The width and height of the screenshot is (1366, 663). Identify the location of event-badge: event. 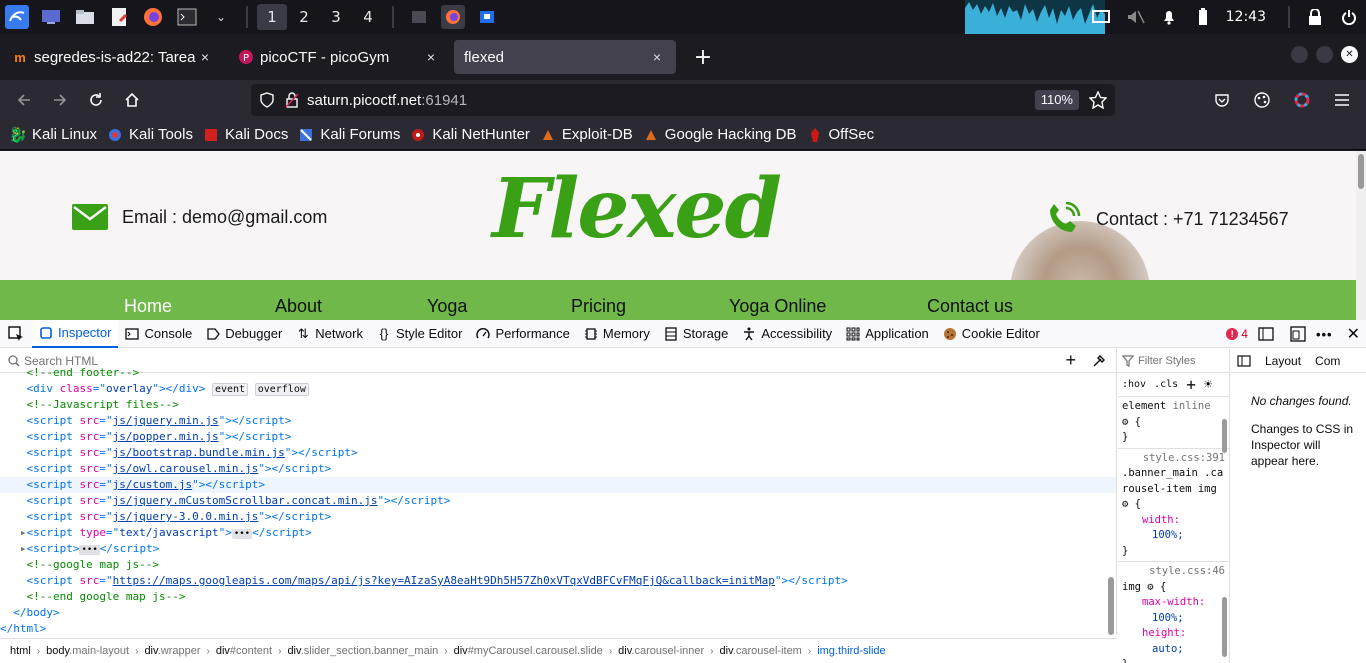
(230, 389).